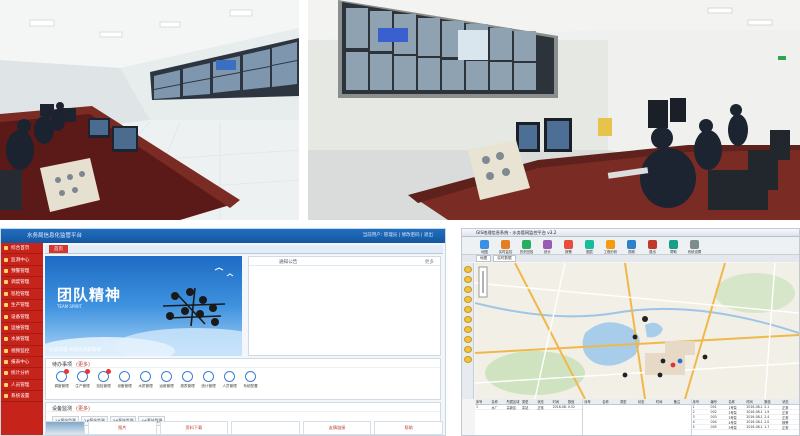 The image size is (800, 436). What do you see at coordinates (484, 247) in the screenshot?
I see `toolbar-button: 地图` at bounding box center [484, 247].